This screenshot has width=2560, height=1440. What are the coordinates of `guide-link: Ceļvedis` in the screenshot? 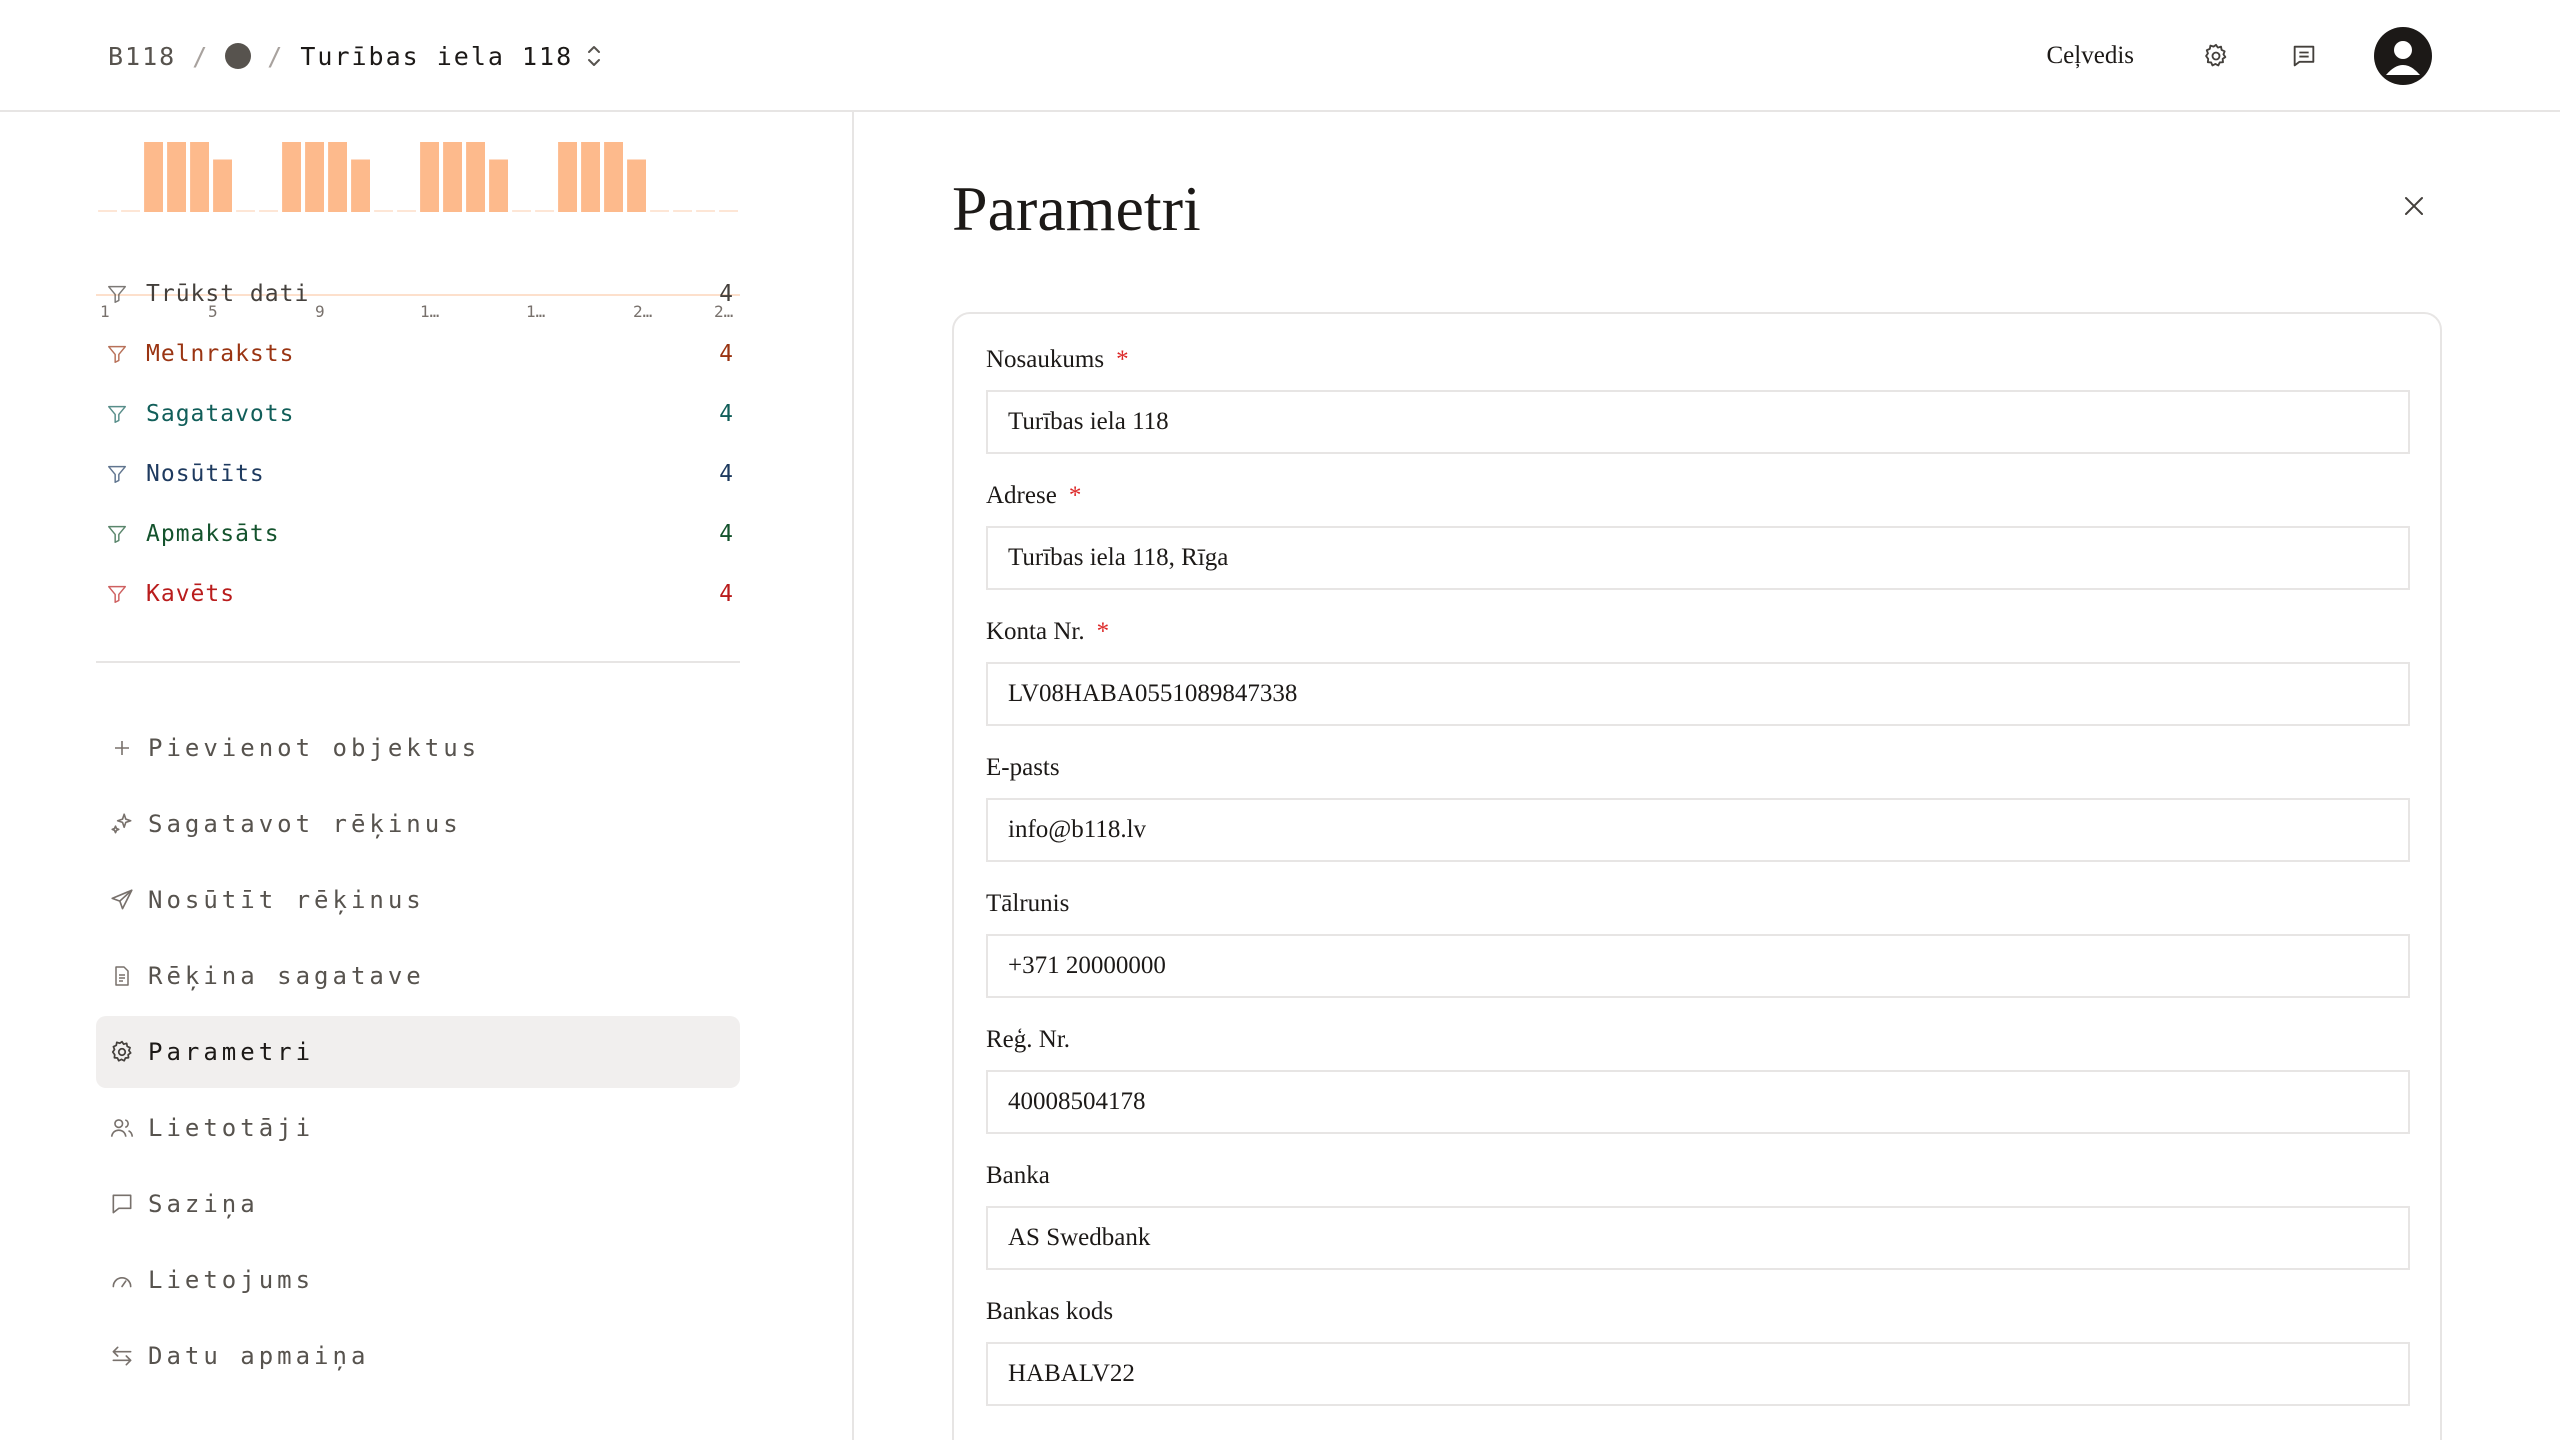 It's located at (2091, 56).